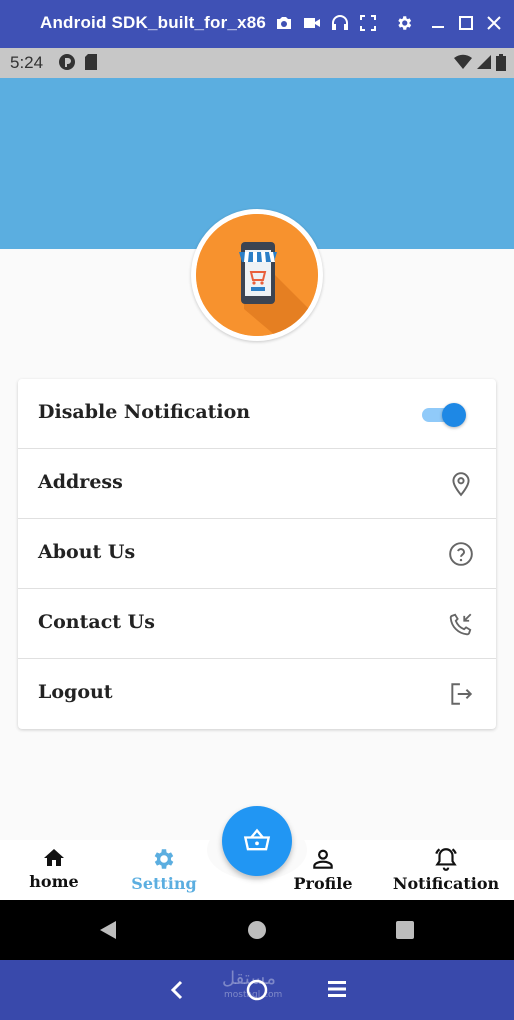  I want to click on status-time: 5:24, so click(27, 62).